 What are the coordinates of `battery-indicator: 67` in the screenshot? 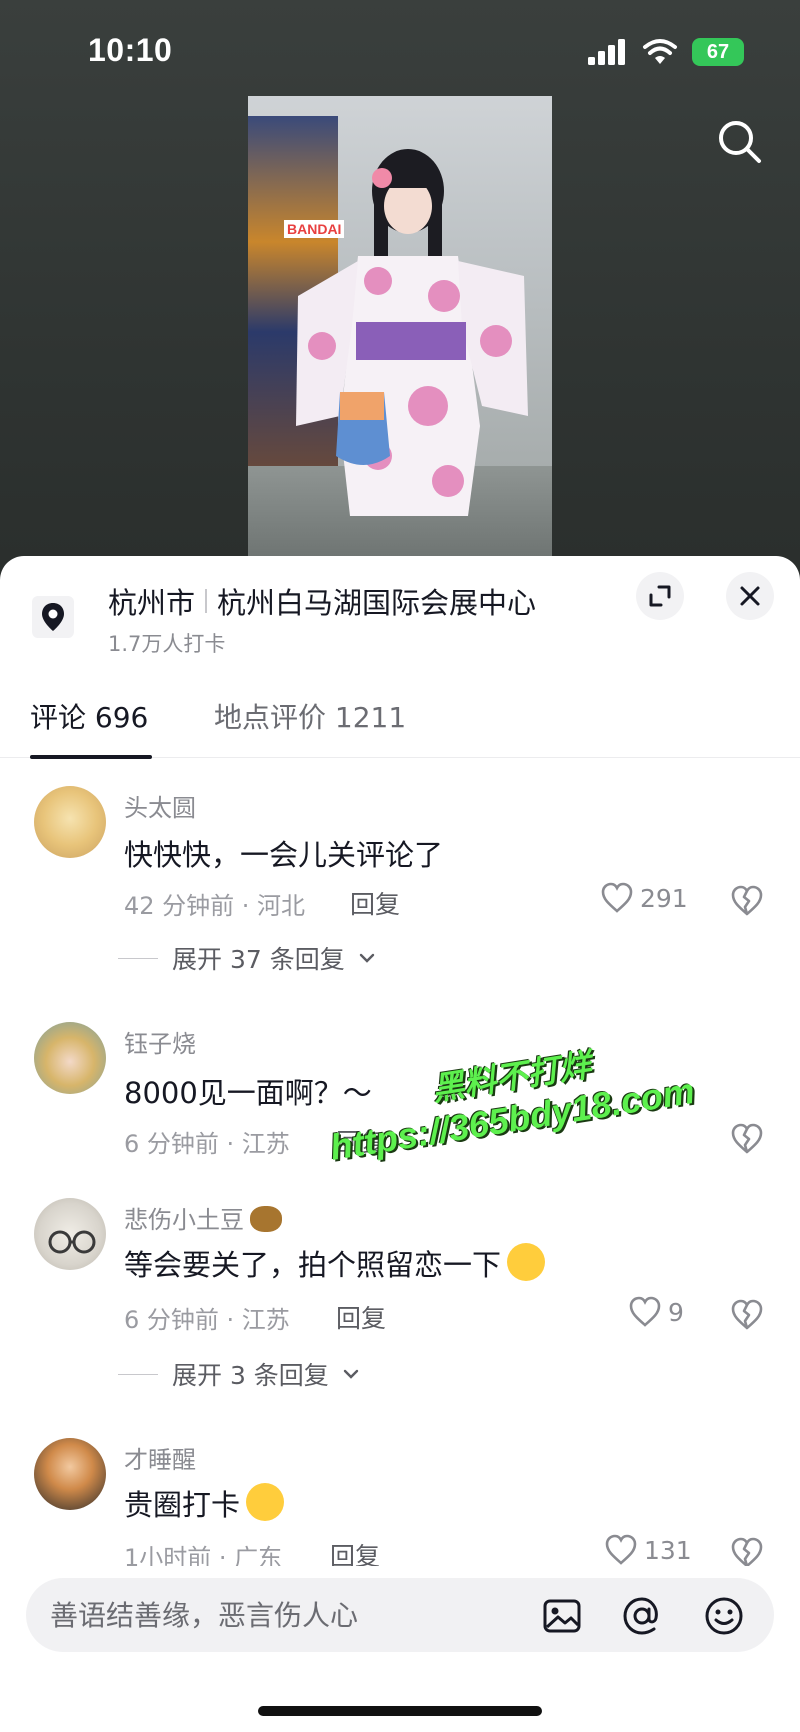 It's located at (718, 52).